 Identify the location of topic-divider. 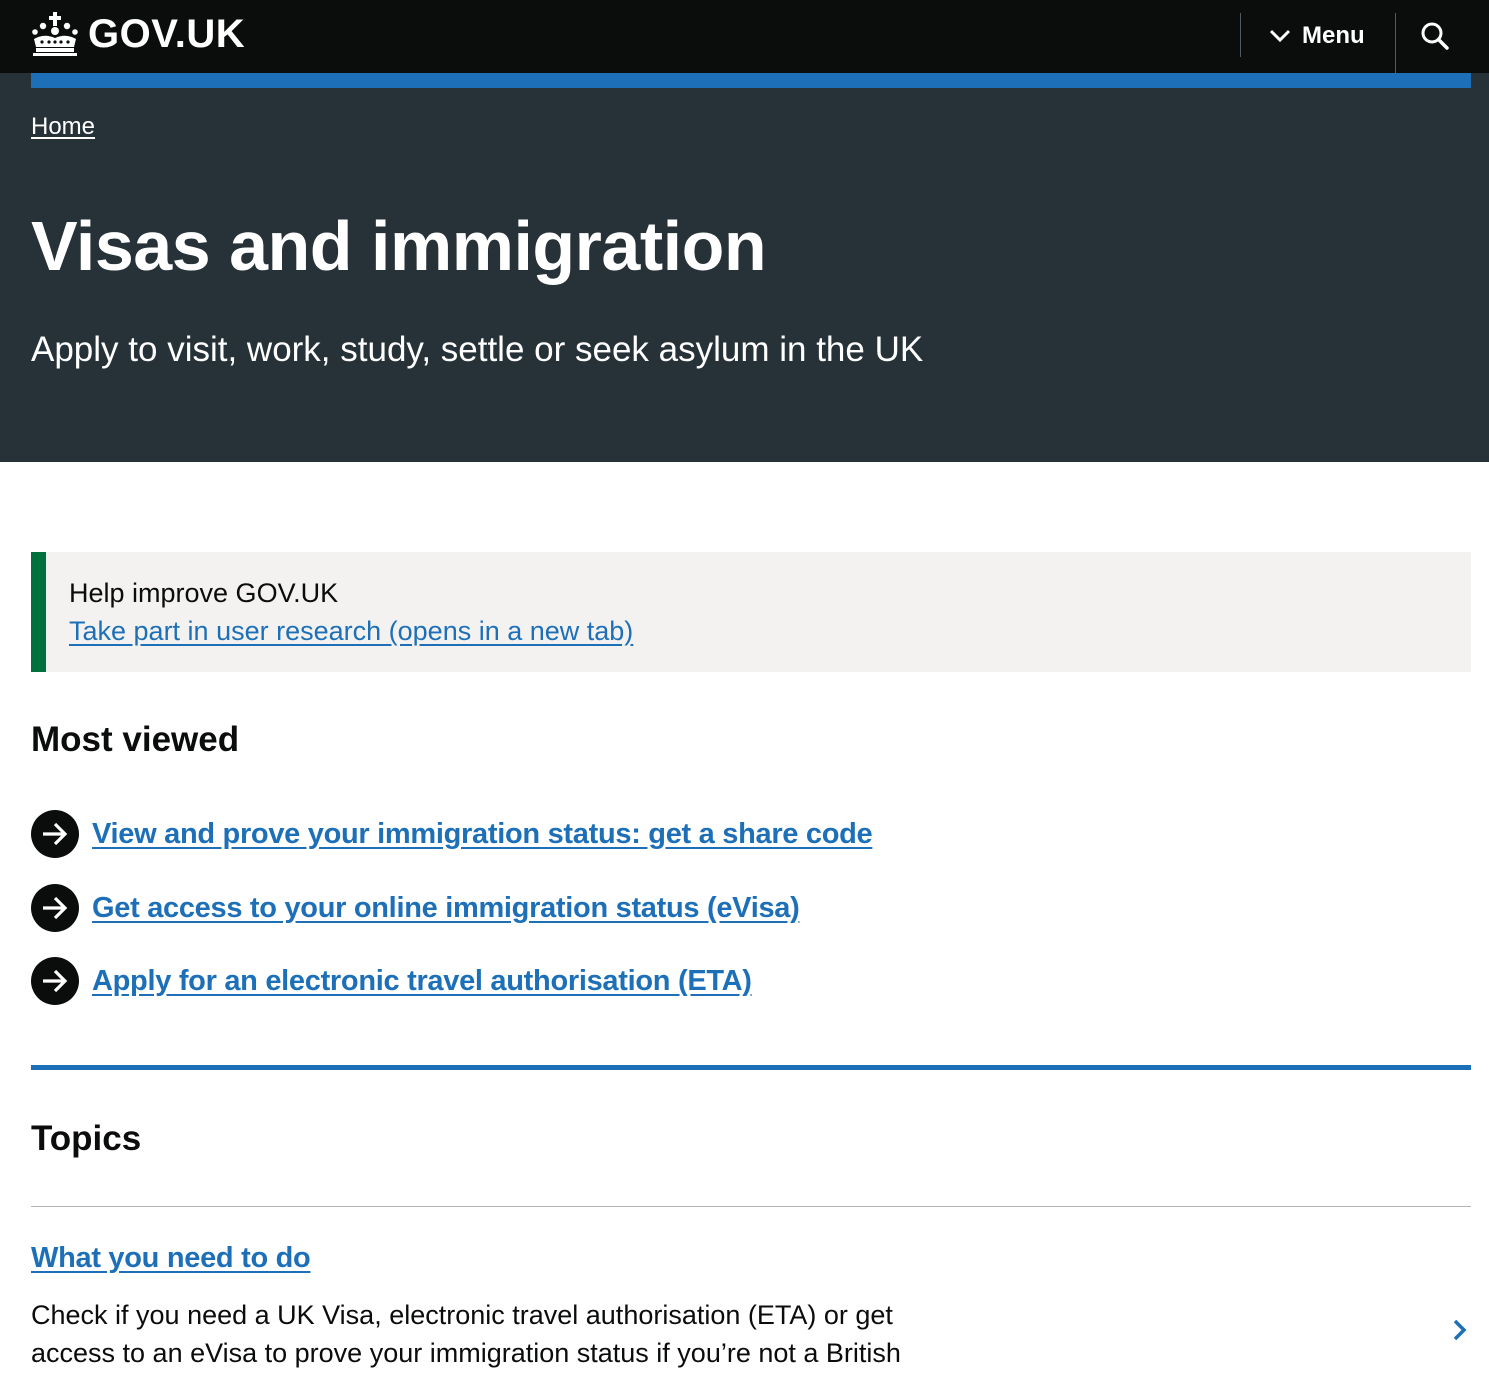
(751, 1206).